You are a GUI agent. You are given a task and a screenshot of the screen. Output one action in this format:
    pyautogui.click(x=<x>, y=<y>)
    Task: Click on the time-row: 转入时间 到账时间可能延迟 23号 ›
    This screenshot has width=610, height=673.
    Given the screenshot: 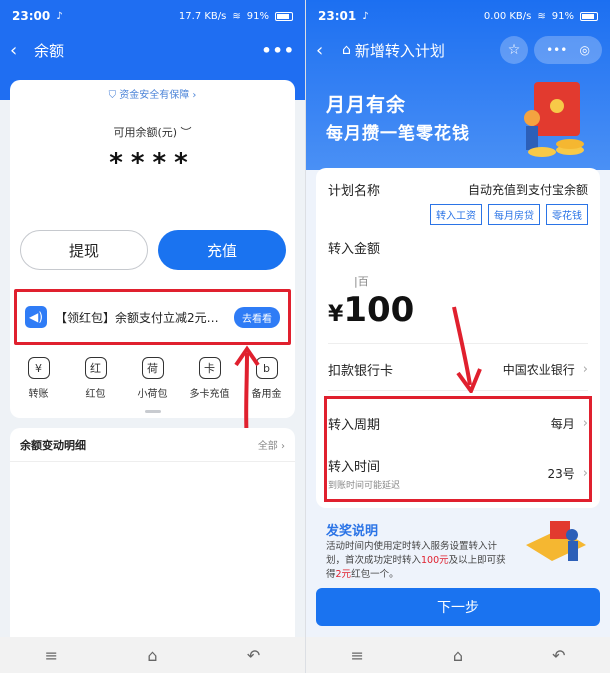 What is the action you would take?
    pyautogui.click(x=458, y=473)
    